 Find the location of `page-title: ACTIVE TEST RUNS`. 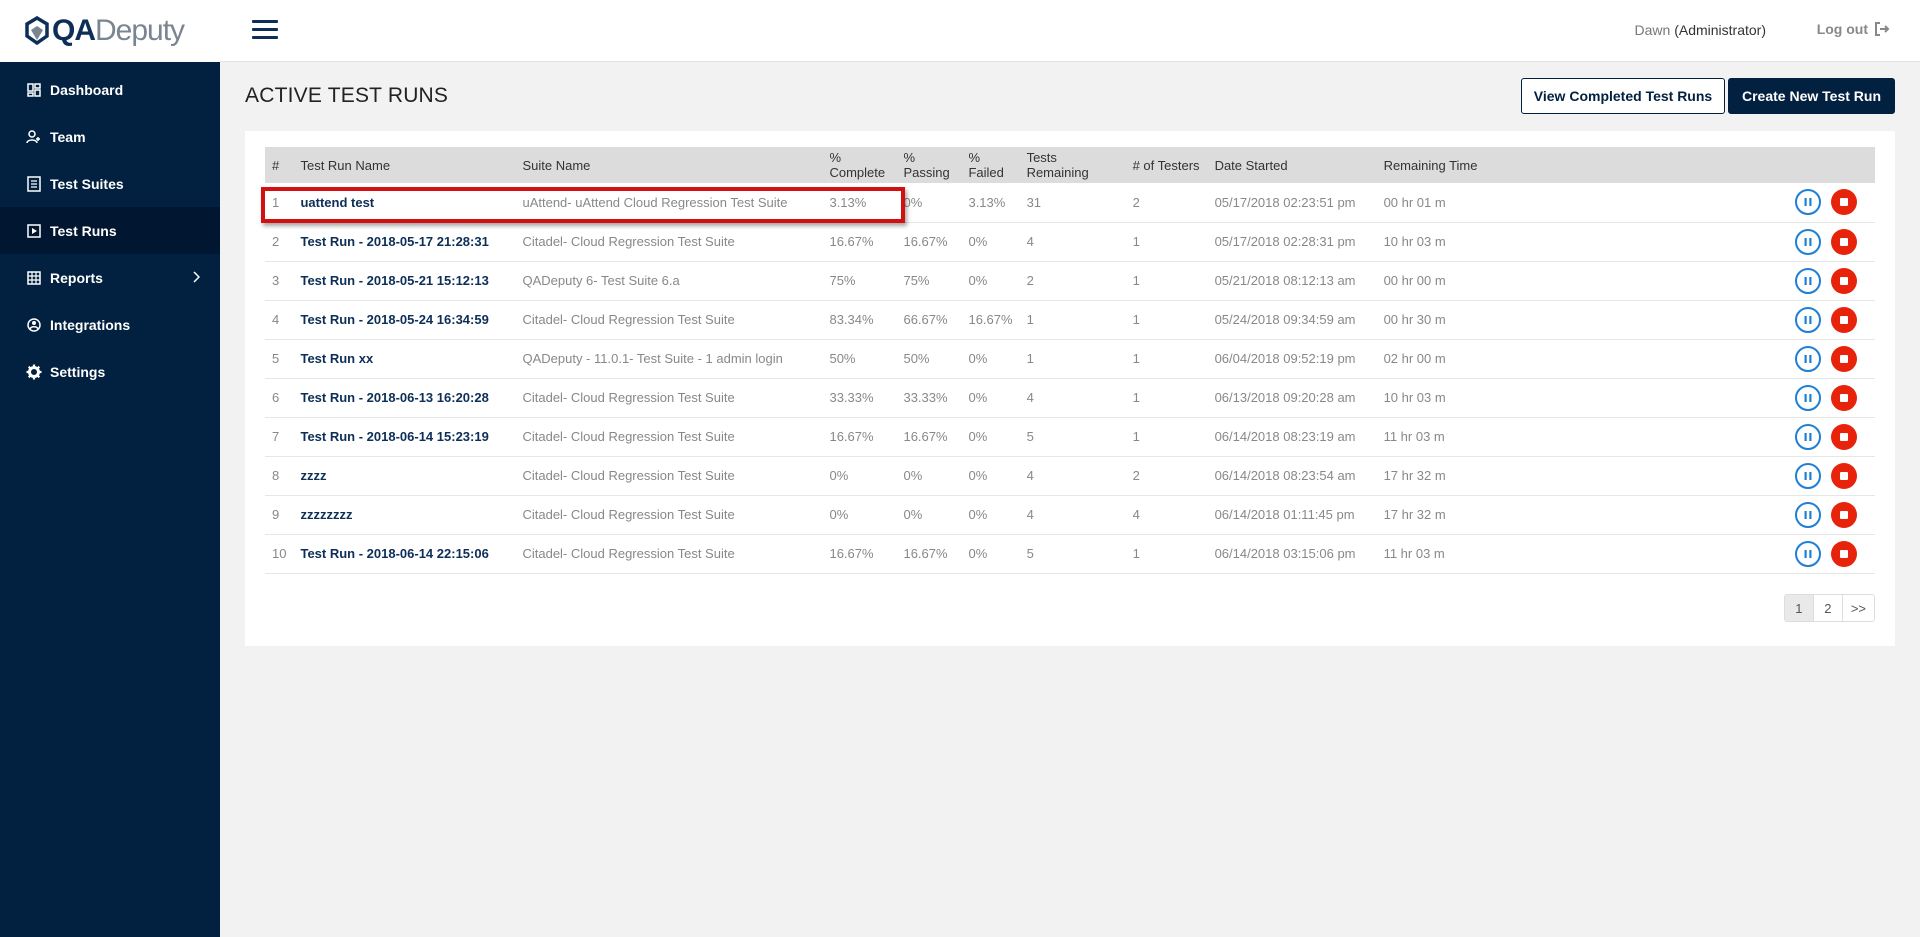

page-title: ACTIVE TEST RUNS is located at coordinates (347, 95).